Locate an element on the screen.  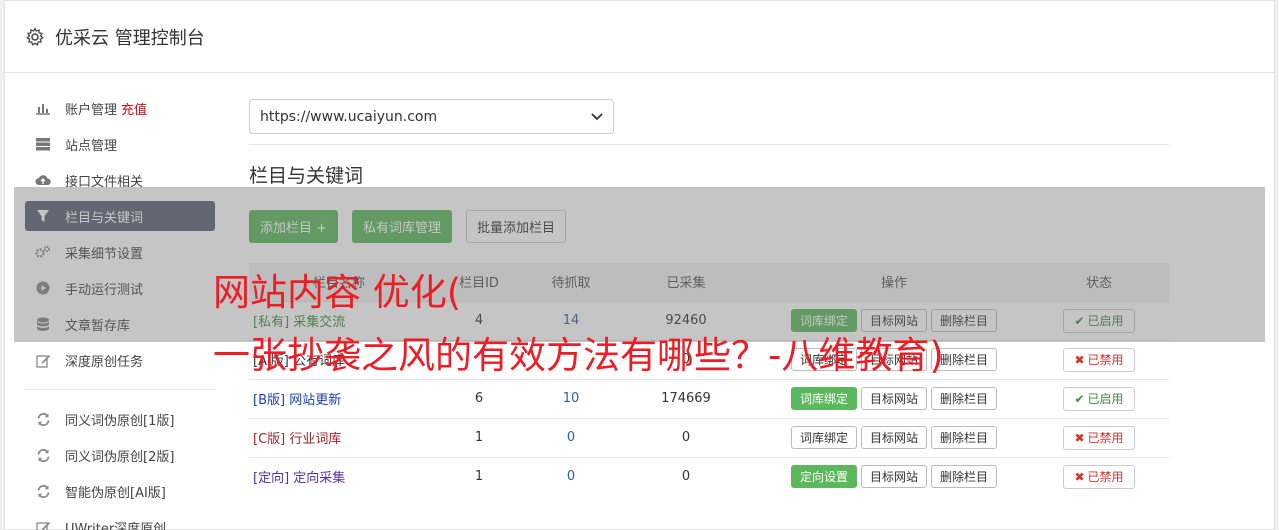
overlay-headline-1: 网站内容 优化( is located at coordinates (337, 292).